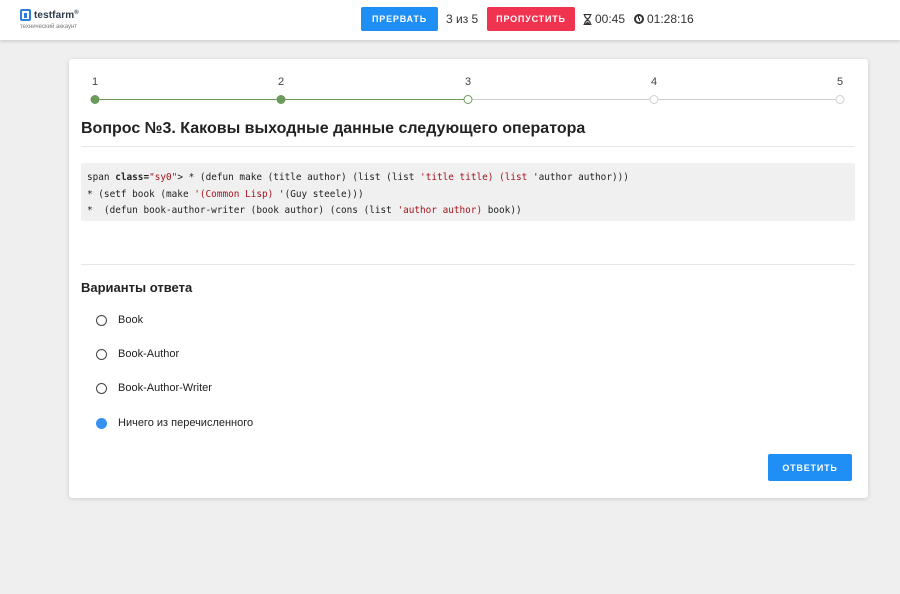 Image resolution: width=900 pixels, height=594 pixels. What do you see at coordinates (587, 19) in the screenshot?
I see `hourglass-icon` at bounding box center [587, 19].